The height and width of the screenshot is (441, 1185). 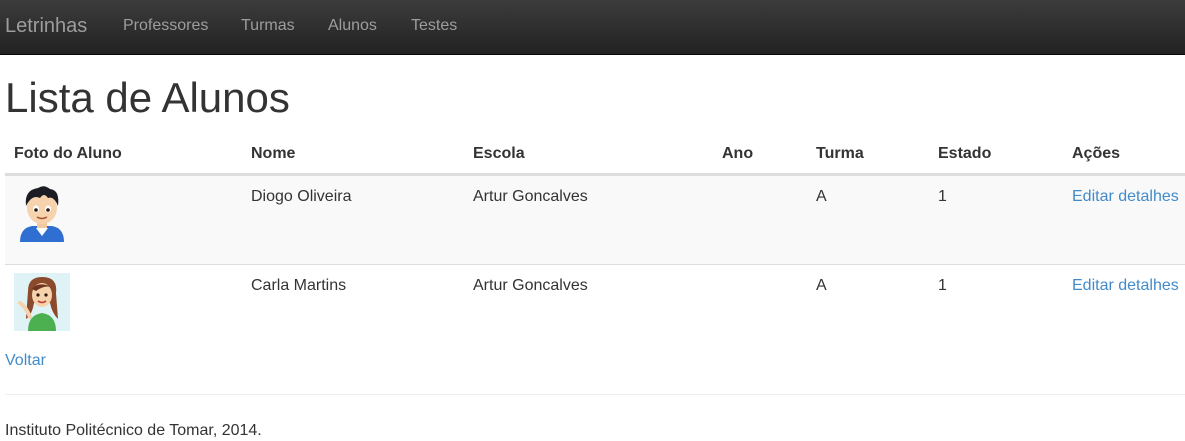 What do you see at coordinates (434, 26) in the screenshot?
I see `nav-link-testes: Testes` at bounding box center [434, 26].